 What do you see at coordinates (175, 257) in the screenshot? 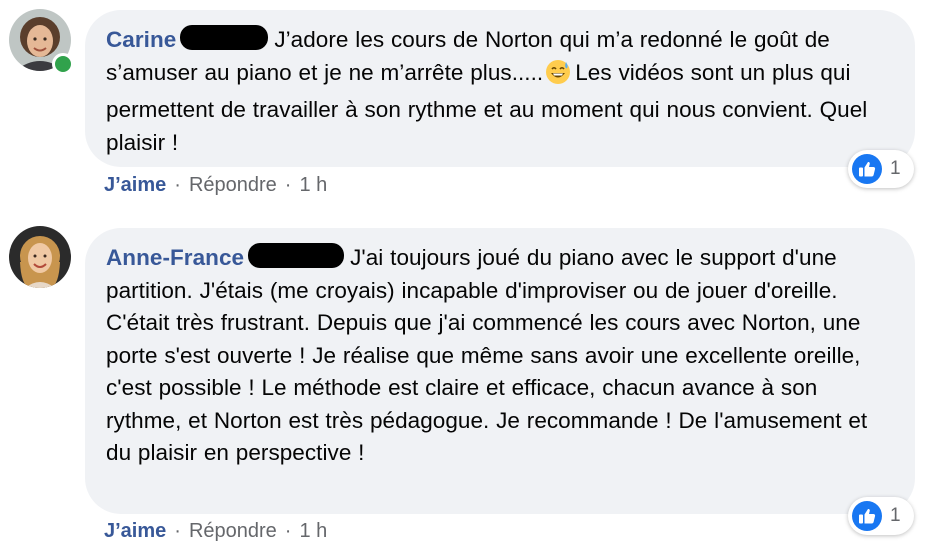
I see `author-name: Anne-France` at bounding box center [175, 257].